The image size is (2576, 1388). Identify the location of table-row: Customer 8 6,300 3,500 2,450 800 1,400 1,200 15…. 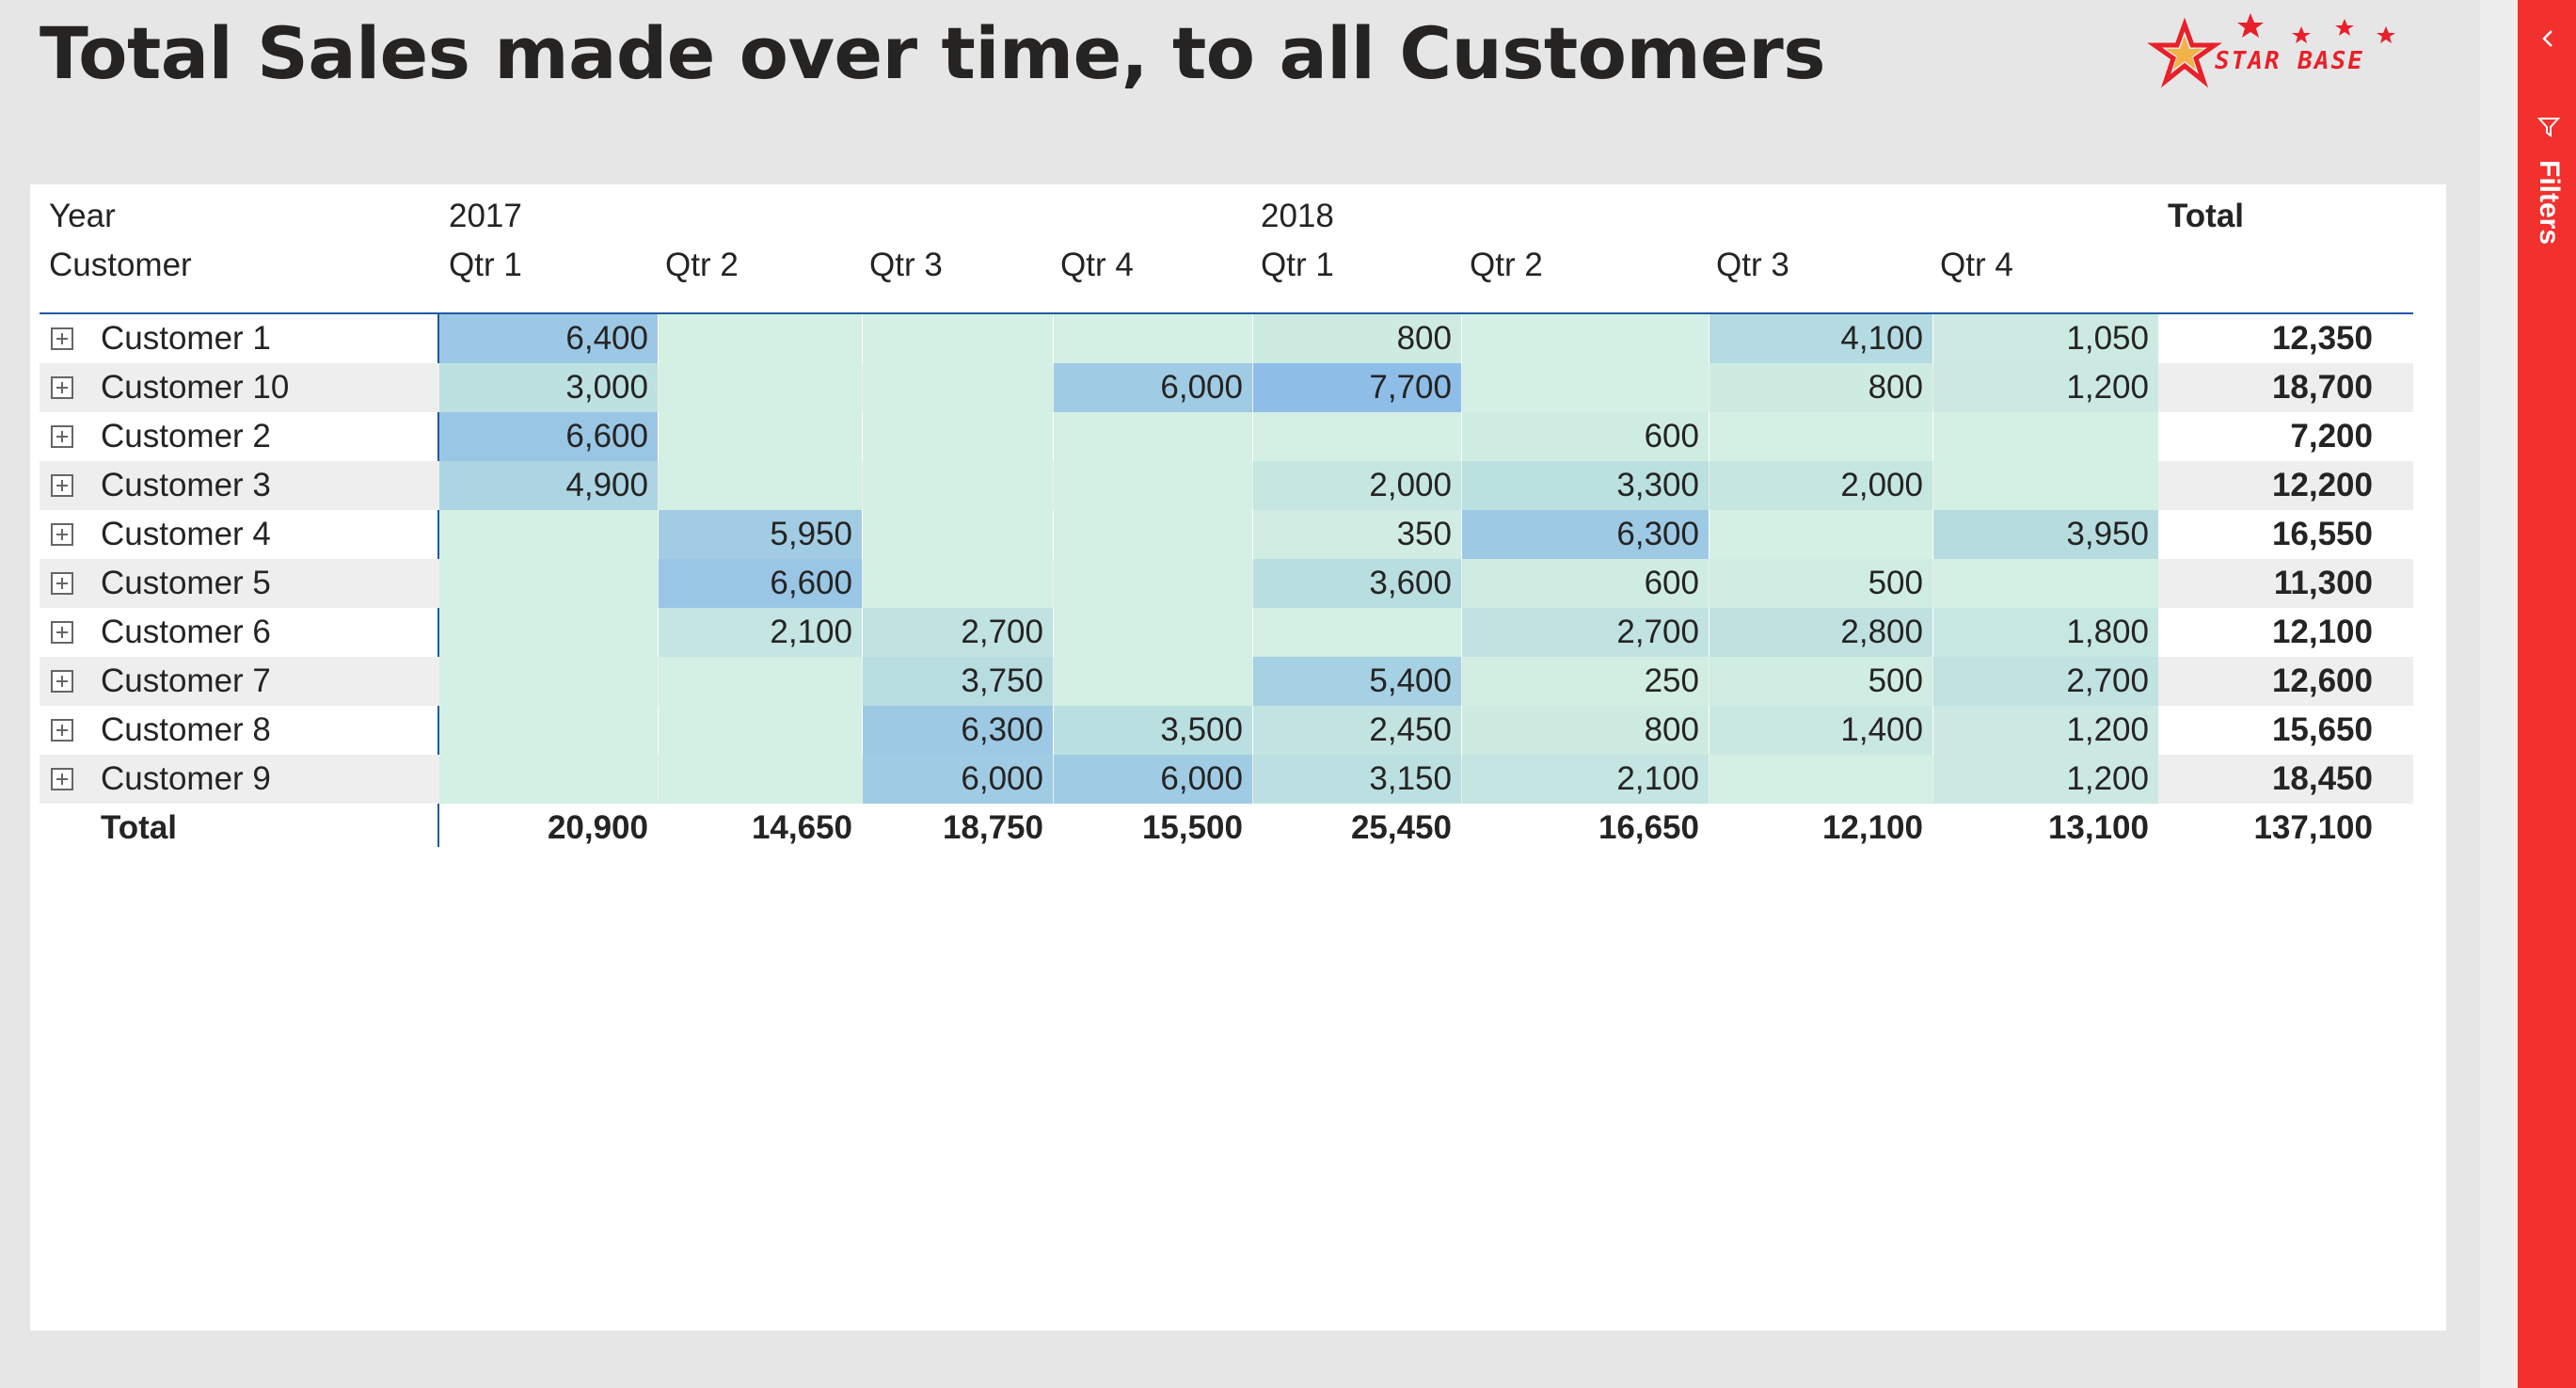
(1226, 730).